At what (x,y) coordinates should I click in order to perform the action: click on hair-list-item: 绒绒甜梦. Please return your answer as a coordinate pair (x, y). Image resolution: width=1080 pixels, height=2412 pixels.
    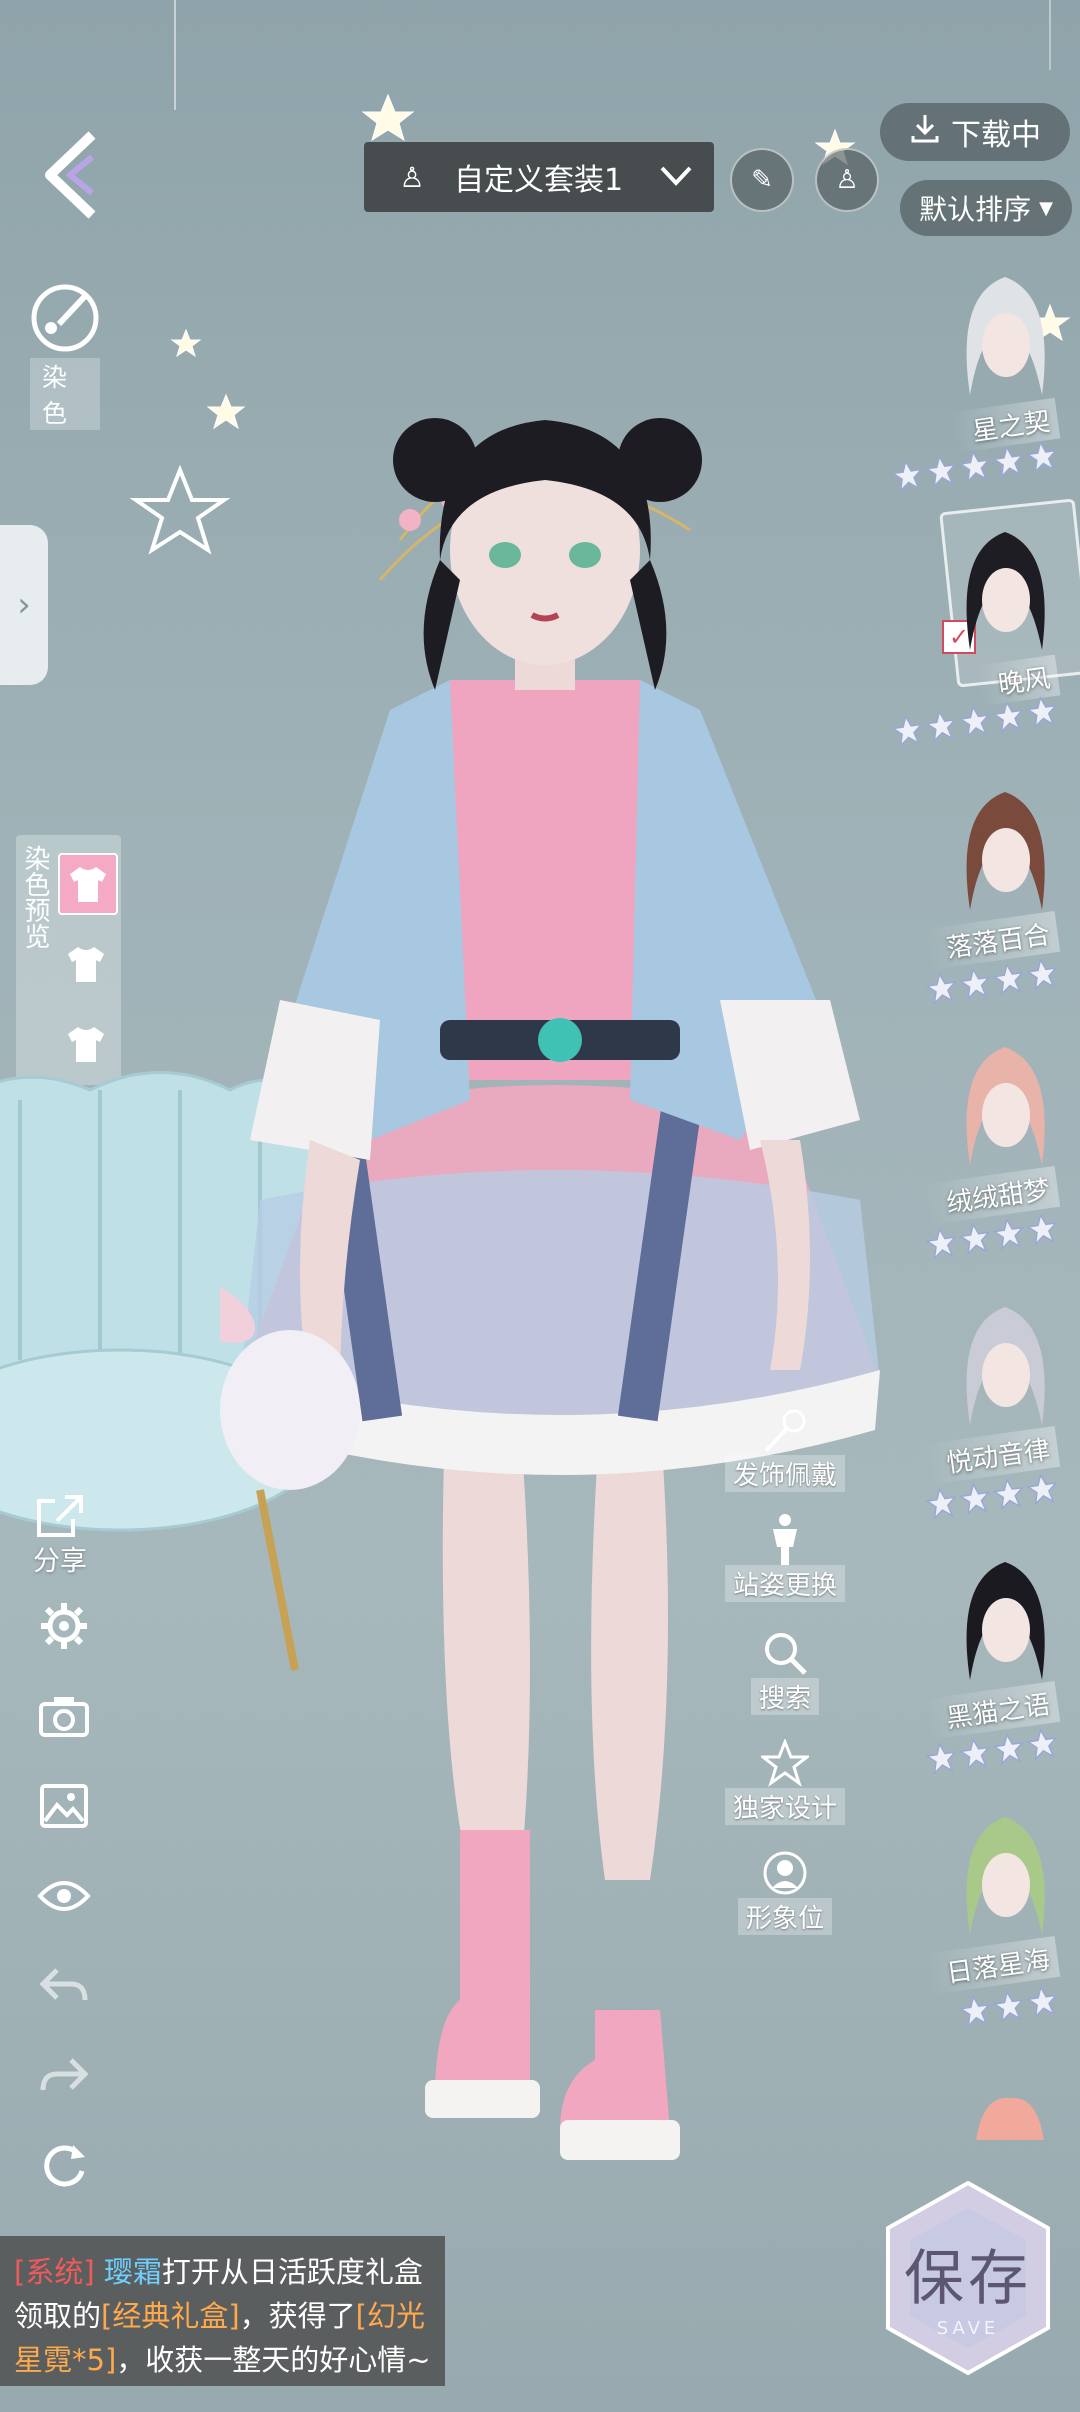
    Looking at the image, I should click on (1000, 1162).